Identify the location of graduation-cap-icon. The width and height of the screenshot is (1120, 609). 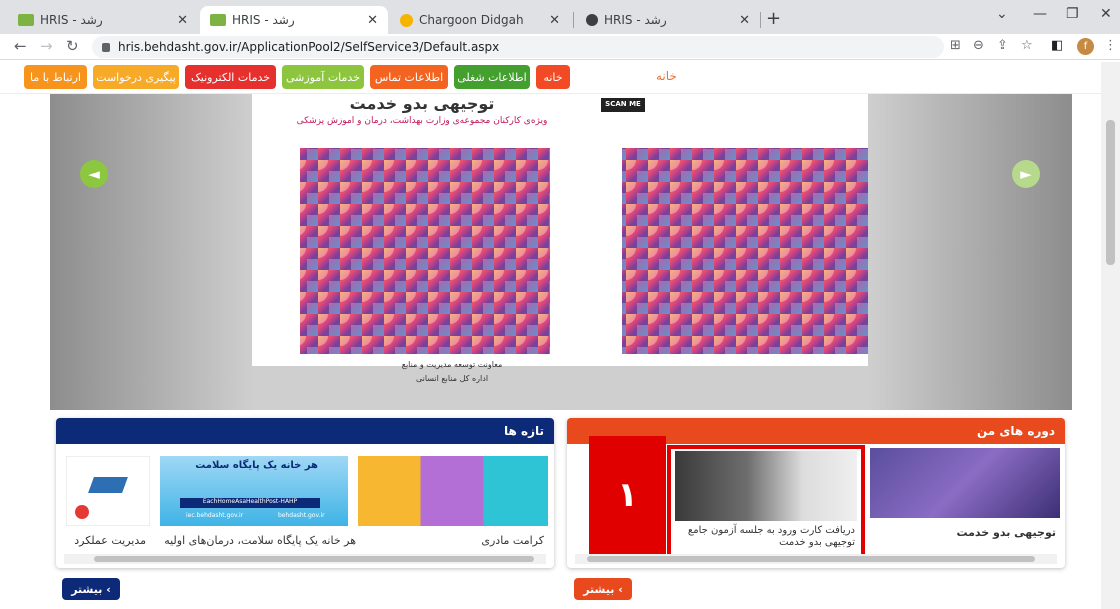
(108, 485).